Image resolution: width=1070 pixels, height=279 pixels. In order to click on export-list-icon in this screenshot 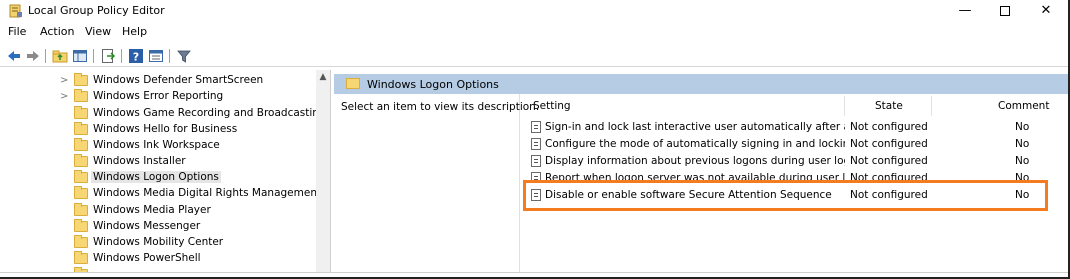, I will do `click(108, 56)`.